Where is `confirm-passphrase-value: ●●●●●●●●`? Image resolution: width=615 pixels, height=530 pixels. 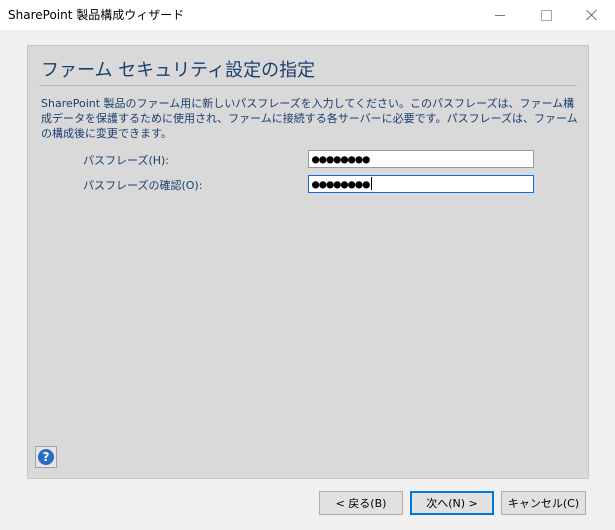
confirm-passphrase-value: ●●●●●●●● is located at coordinates (341, 184).